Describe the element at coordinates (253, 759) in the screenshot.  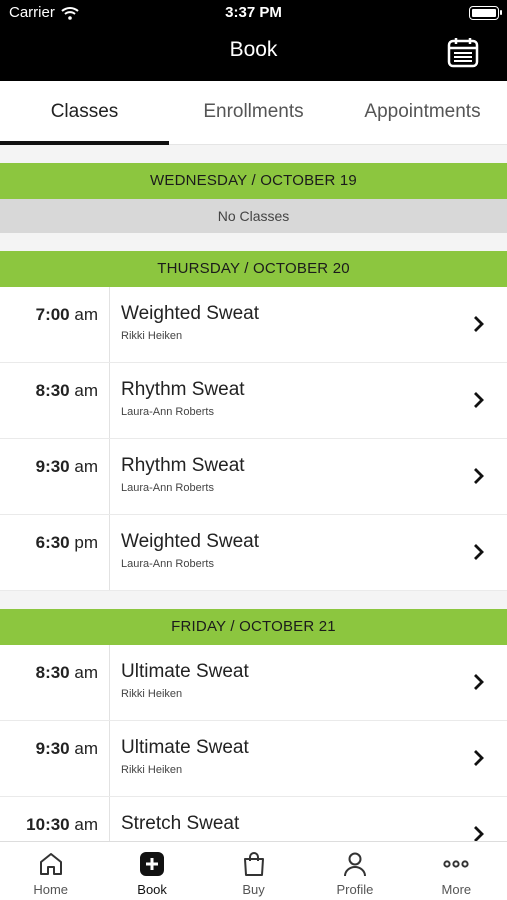
I see `class-row: 9:30 am Ultimate Sweat Rikki Heiken` at that location.